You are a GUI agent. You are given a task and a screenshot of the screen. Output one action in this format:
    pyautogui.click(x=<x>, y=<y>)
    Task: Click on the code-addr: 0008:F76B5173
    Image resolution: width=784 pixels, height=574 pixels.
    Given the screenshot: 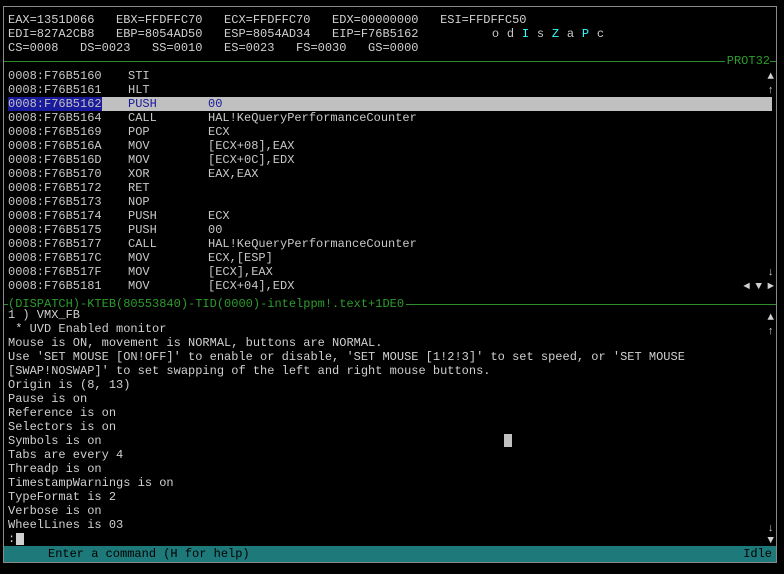 What is the action you would take?
    pyautogui.click(x=55, y=202)
    